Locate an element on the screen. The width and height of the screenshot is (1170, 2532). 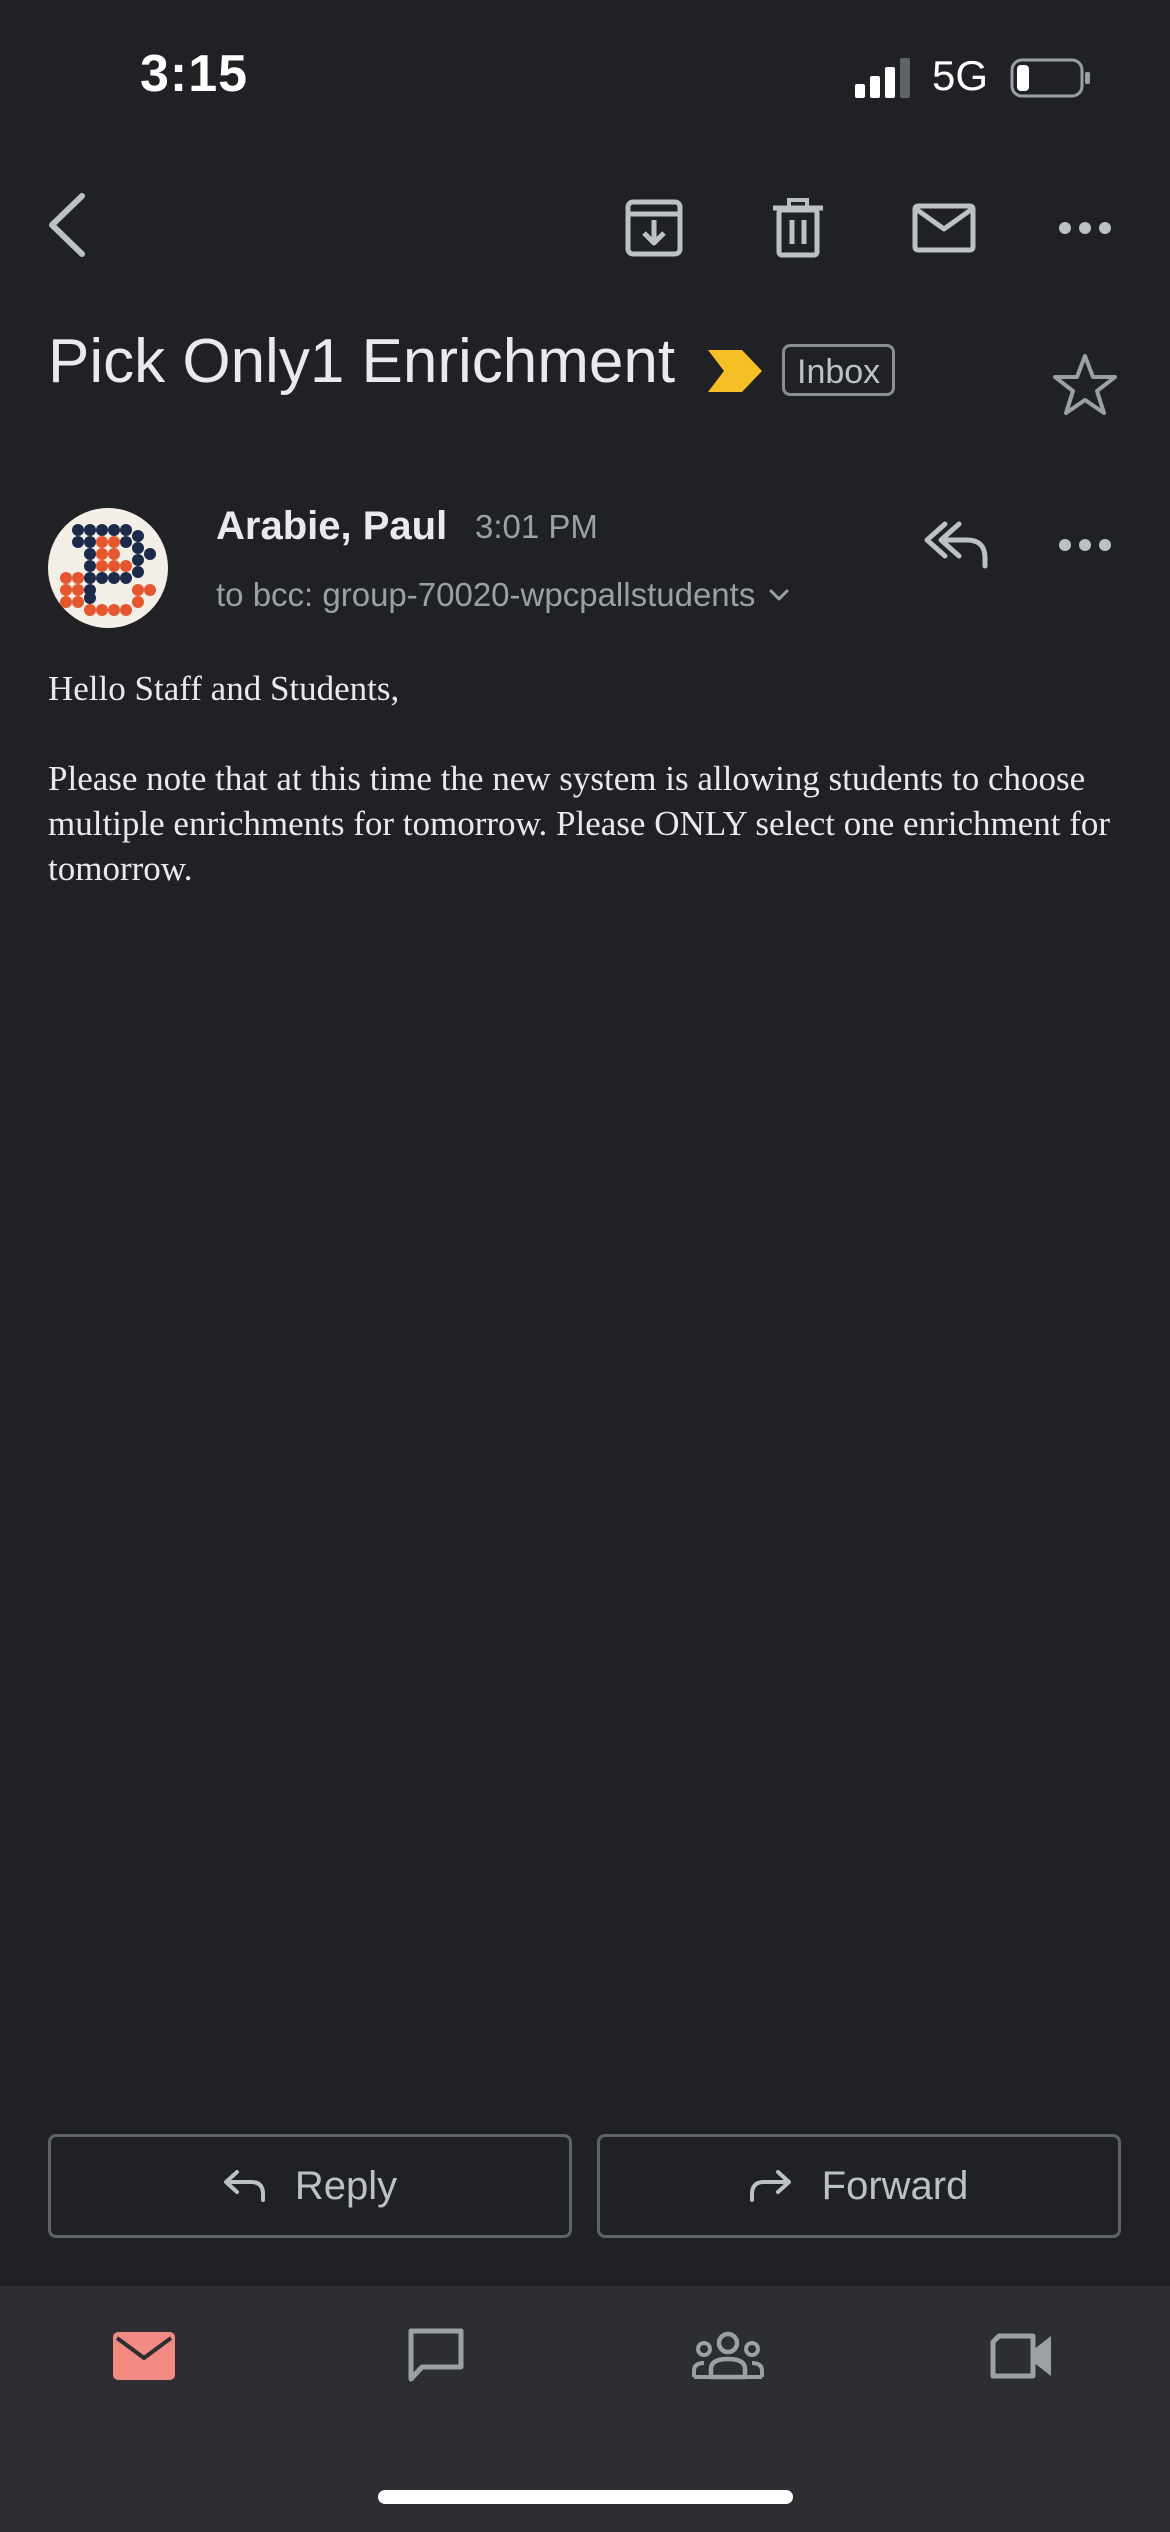
recipients-toggle: to bcc: group-70020-wpcpallstudents is located at coordinates (502, 595).